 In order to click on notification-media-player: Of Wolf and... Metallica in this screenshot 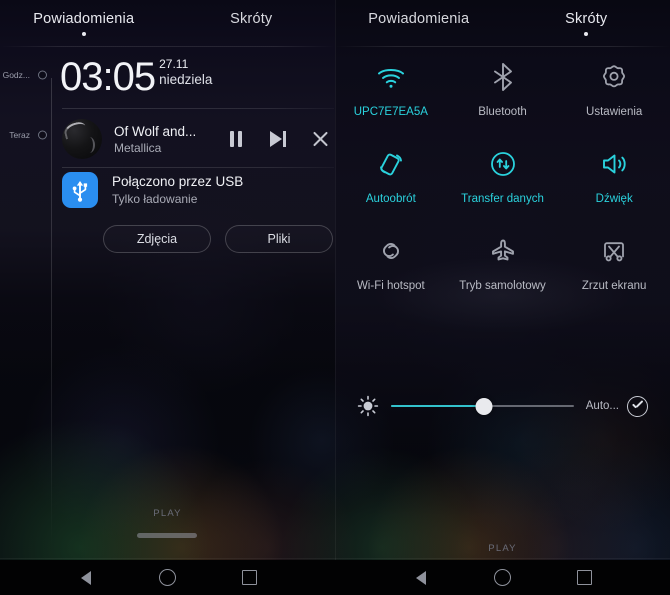, I will do `click(197, 139)`.